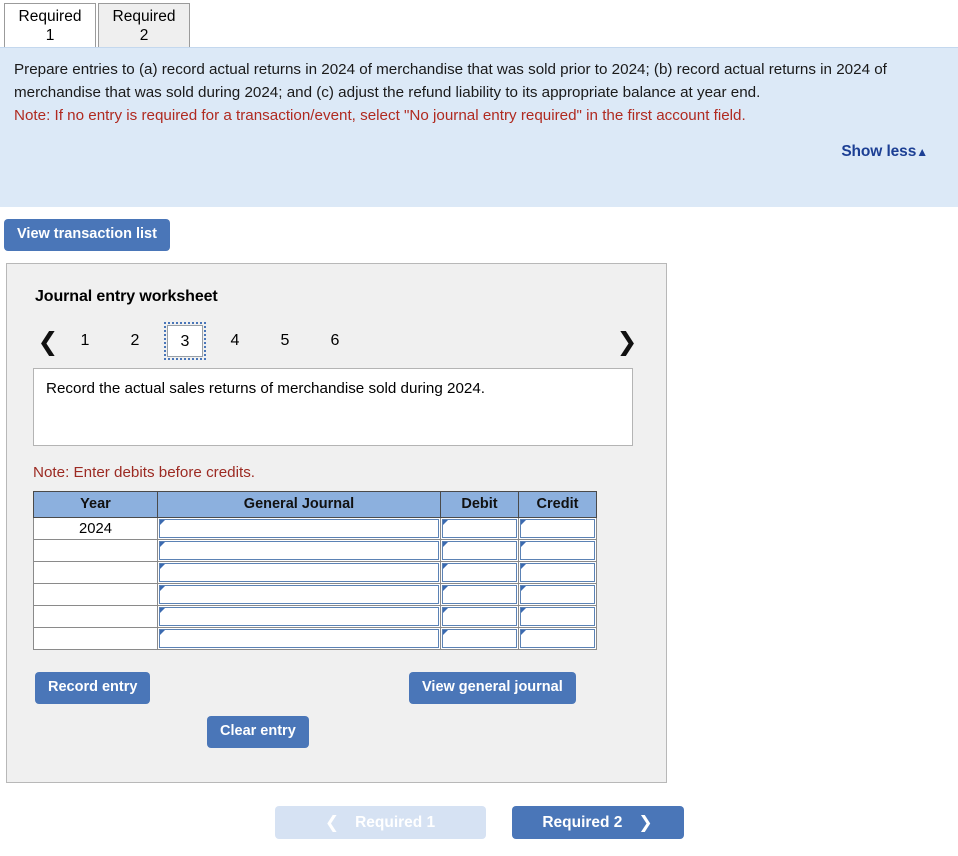 This screenshot has height=856, width=958. I want to click on pager-page-list: 1 2 3 4 5 6, so click(340, 341).